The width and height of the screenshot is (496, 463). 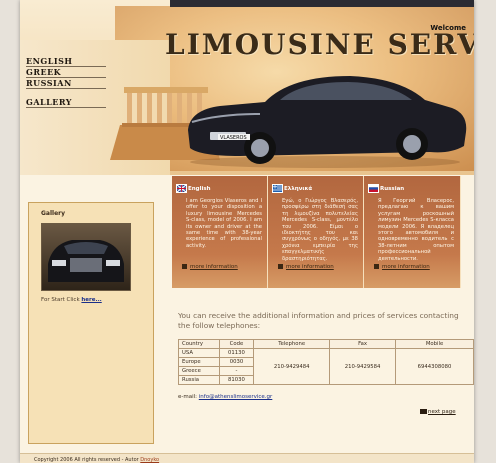 What do you see at coordinates (327, 122) in the screenshot?
I see `car-illustration: VLASEROS` at bounding box center [327, 122].